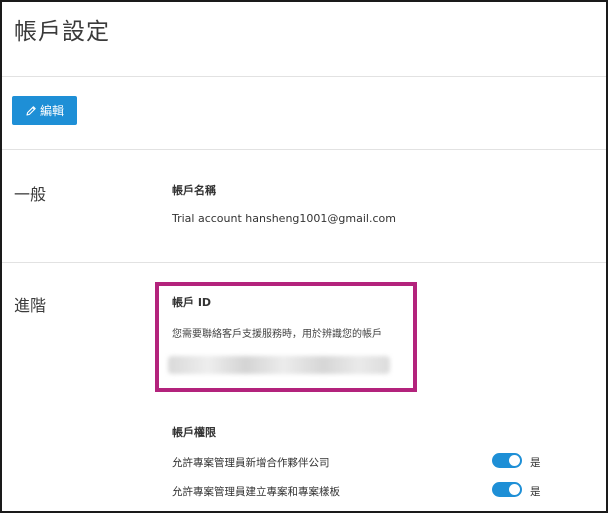  What do you see at coordinates (535, 463) in the screenshot?
I see `permission-add-partner-value: 是` at bounding box center [535, 463].